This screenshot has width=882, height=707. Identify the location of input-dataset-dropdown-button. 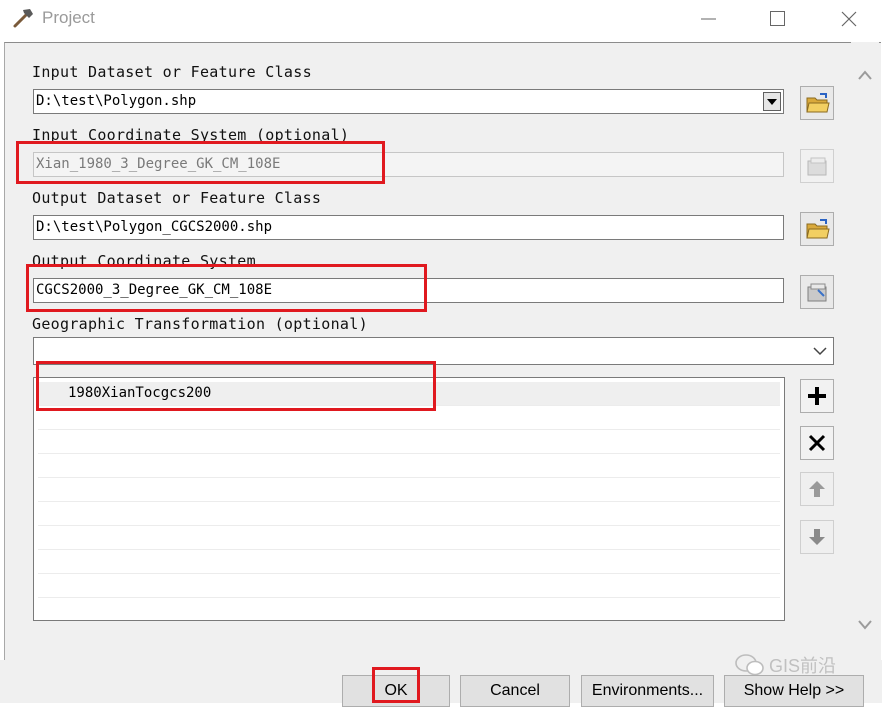
(772, 101).